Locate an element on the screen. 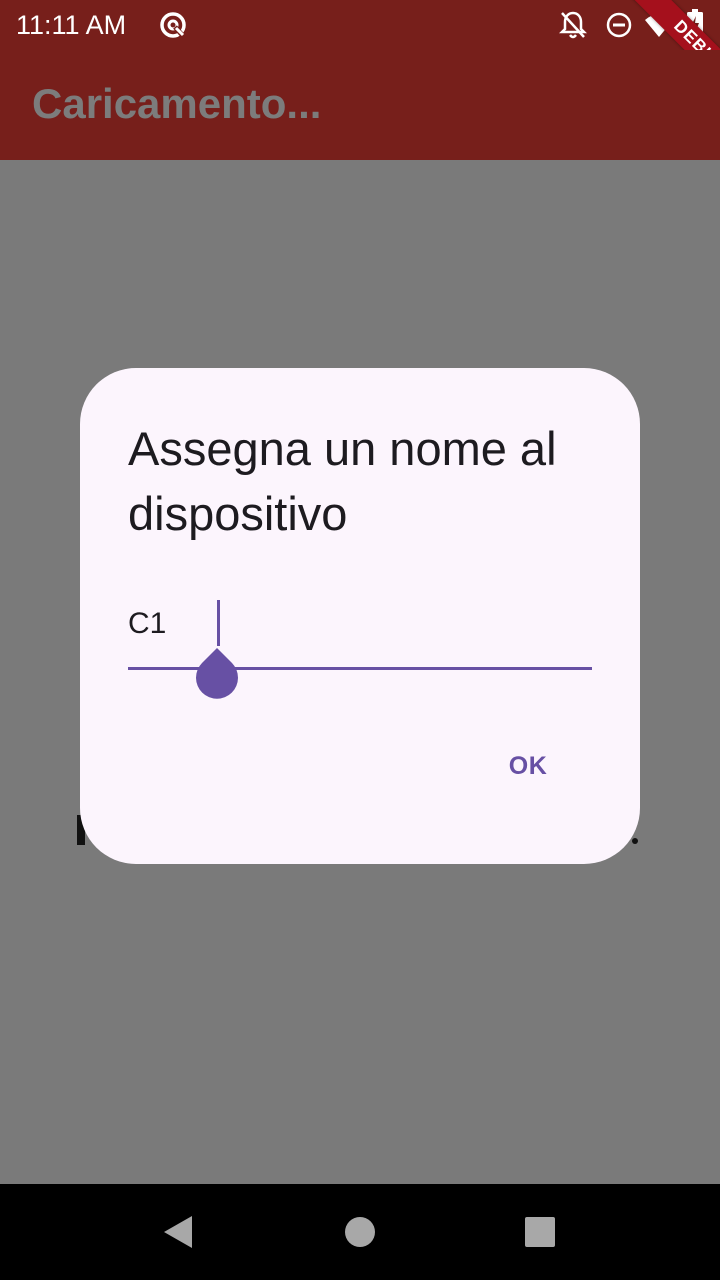  home-icon is located at coordinates (360, 1232).